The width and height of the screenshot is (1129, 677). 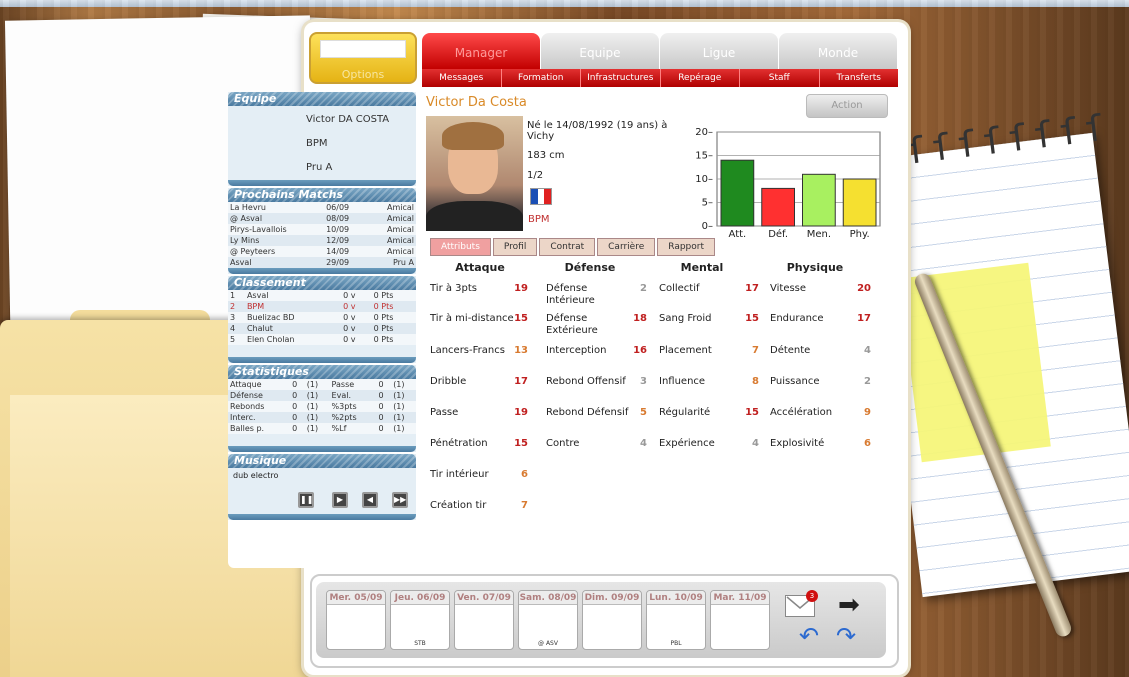 What do you see at coordinates (590, 267) in the screenshot?
I see `header-defense: Défense` at bounding box center [590, 267].